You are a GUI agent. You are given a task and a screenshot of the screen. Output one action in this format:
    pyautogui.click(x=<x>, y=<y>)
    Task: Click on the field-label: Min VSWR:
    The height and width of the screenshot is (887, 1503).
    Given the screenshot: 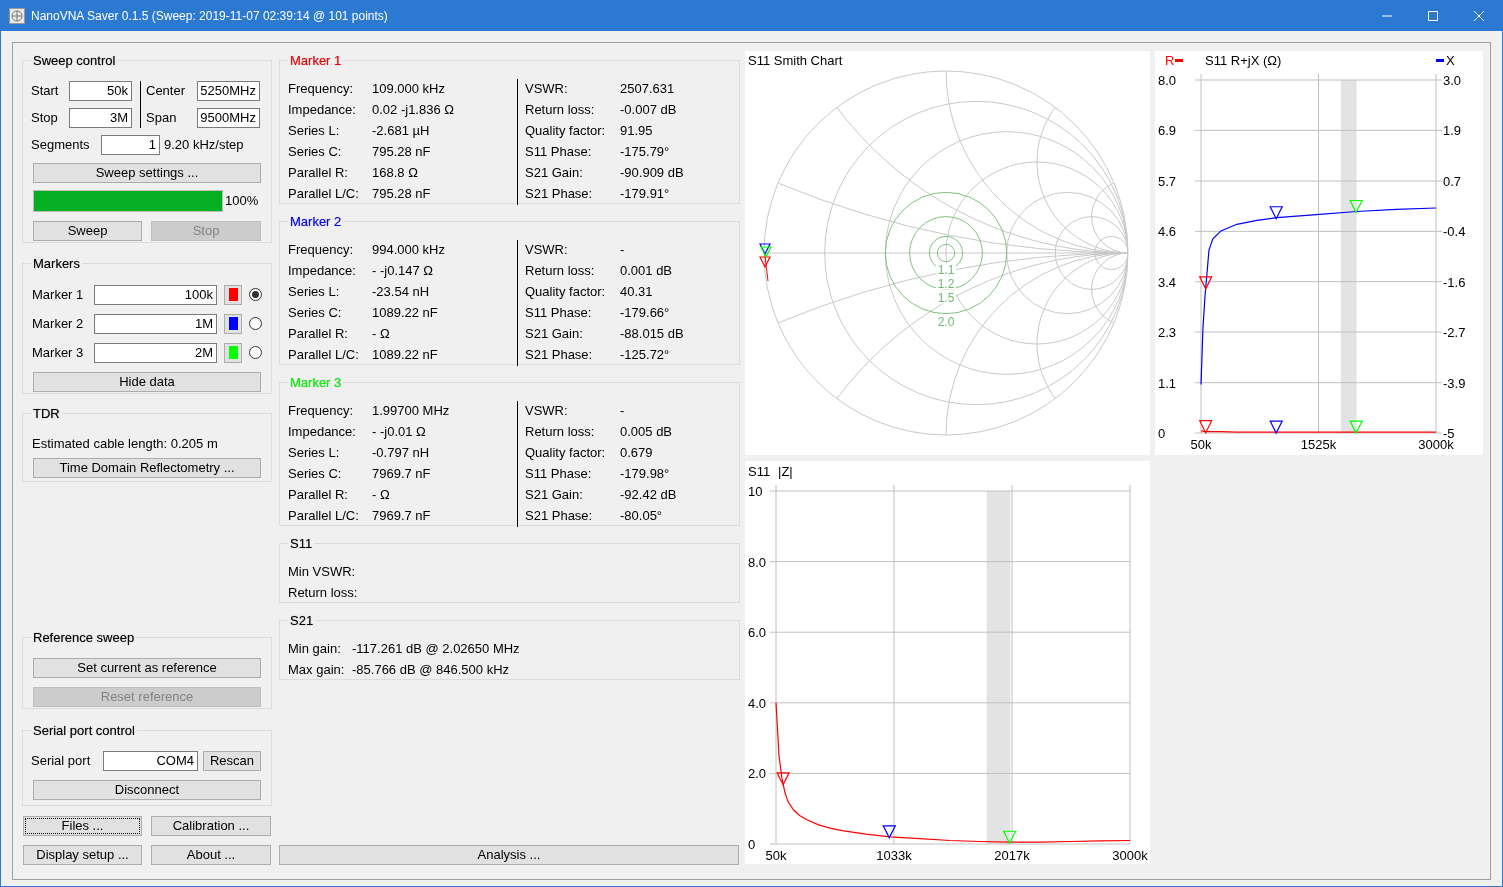 What is the action you would take?
    pyautogui.click(x=322, y=572)
    